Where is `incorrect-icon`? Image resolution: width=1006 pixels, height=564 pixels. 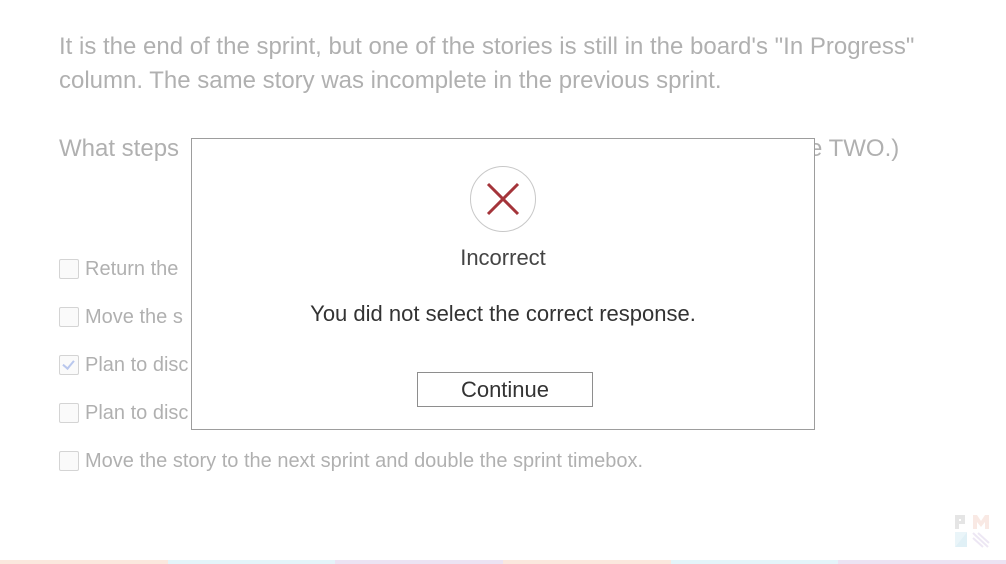
incorrect-icon is located at coordinates (503, 199).